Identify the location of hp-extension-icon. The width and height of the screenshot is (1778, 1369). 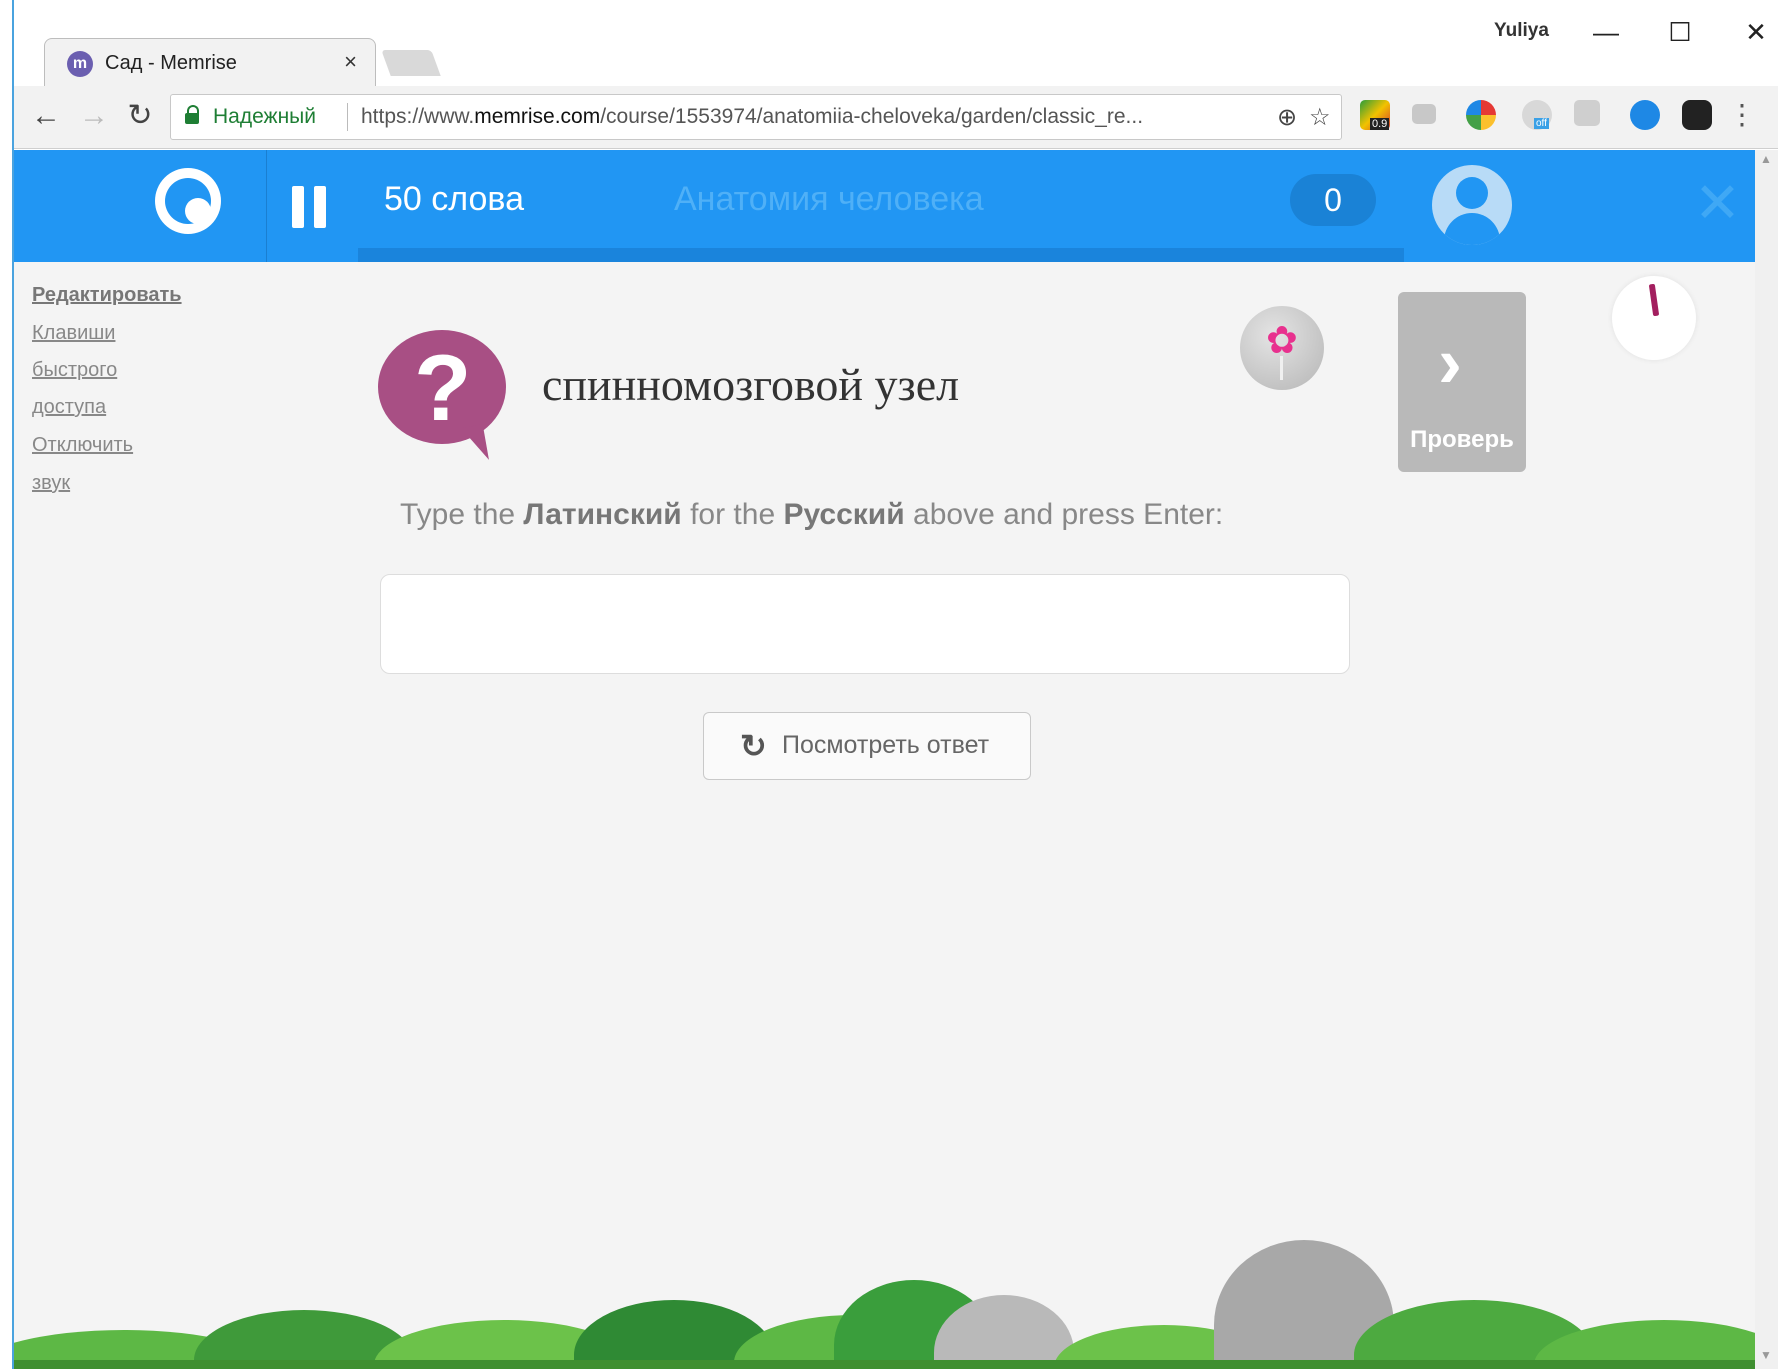
(1645, 115).